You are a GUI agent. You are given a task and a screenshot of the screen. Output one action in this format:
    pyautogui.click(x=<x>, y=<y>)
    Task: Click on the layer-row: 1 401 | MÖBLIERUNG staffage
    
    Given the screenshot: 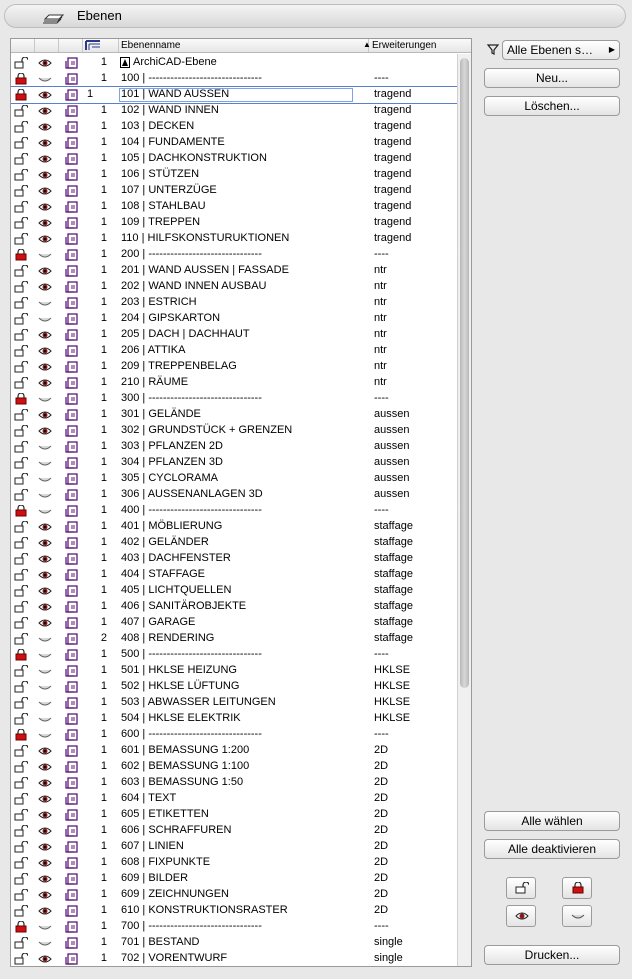 What is the action you would take?
    pyautogui.click(x=234, y=527)
    